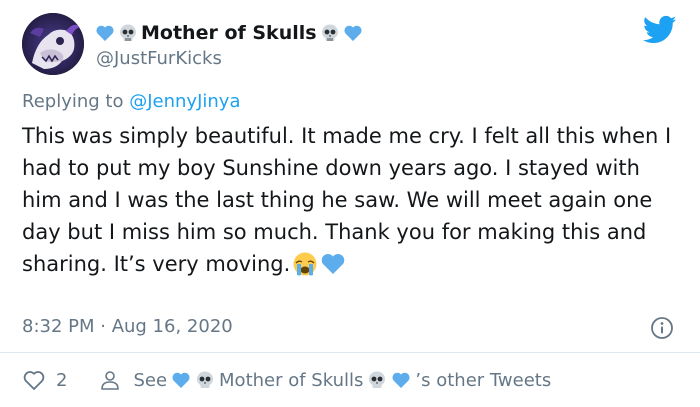  I want to click on author-handle: @JustFurKicks, so click(159, 59).